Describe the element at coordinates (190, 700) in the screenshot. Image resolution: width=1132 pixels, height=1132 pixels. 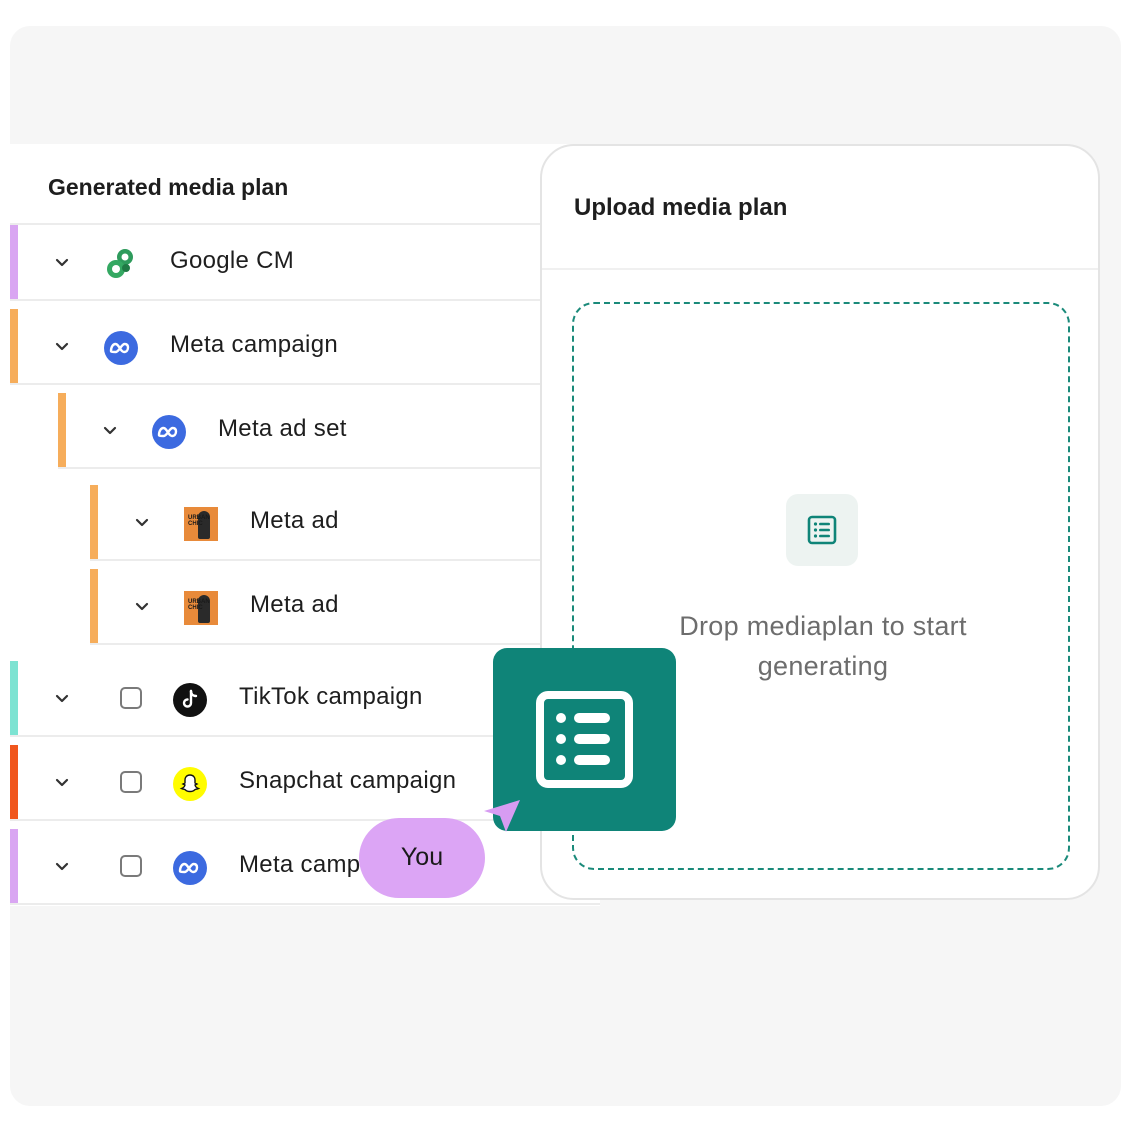
I see `tiktok-icon` at that location.